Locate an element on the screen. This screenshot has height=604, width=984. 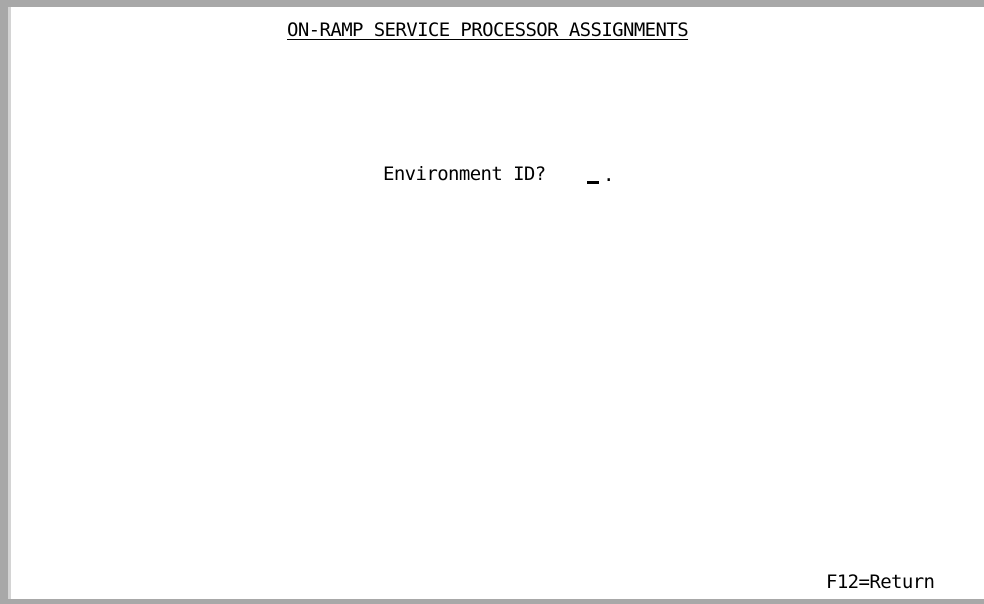
f12-return-key: F12=Return is located at coordinates (880, 582).